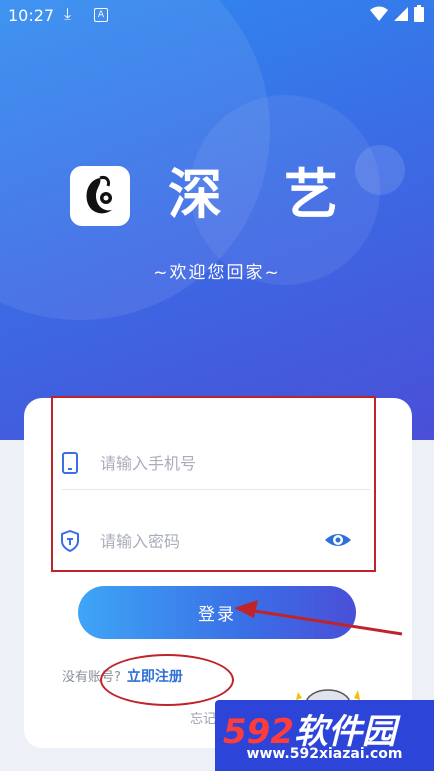 The width and height of the screenshot is (434, 771). I want to click on welcome-subtitle: ~欢迎您回家~, so click(217, 273).